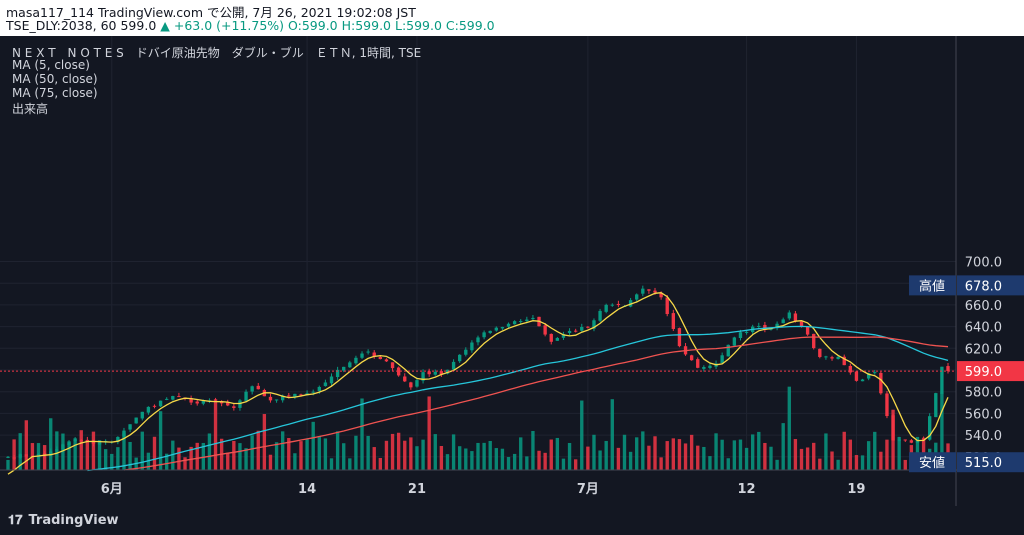 The height and width of the screenshot is (535, 1024). Describe the element at coordinates (983, 263) in the screenshot. I see `price-tick-label: 700.0` at that location.